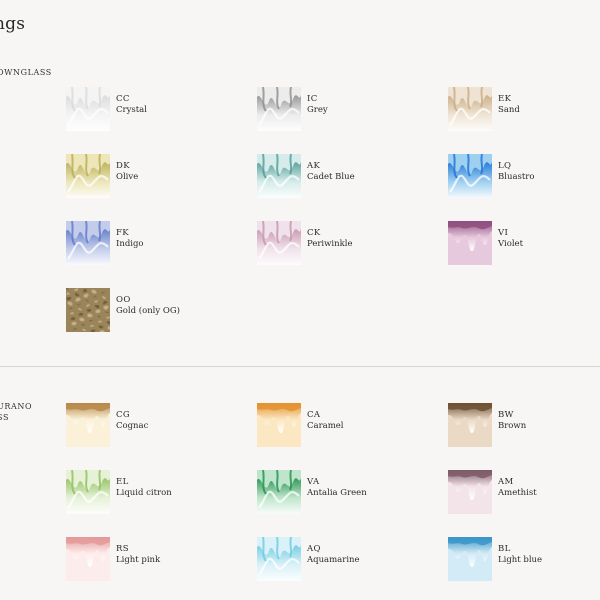 The image size is (600, 600). I want to click on swatch-va: VA Antalia Green, so click(347, 500).